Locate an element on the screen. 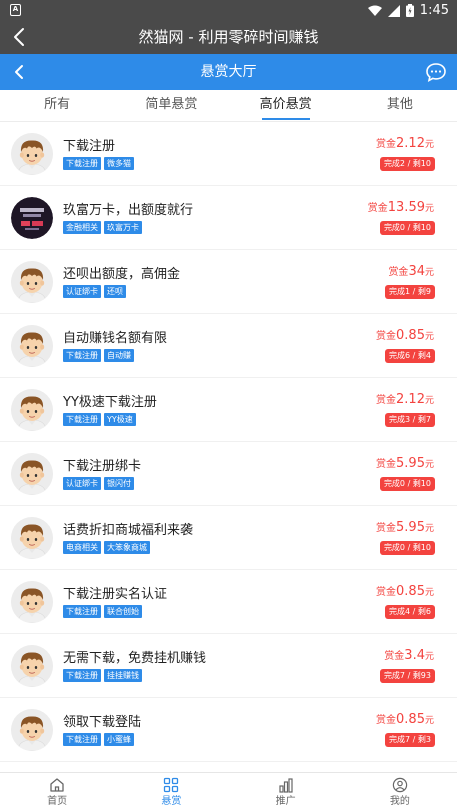 This screenshot has height=812, width=457. task-reward: 赏金5.95元 is located at coordinates (405, 527).